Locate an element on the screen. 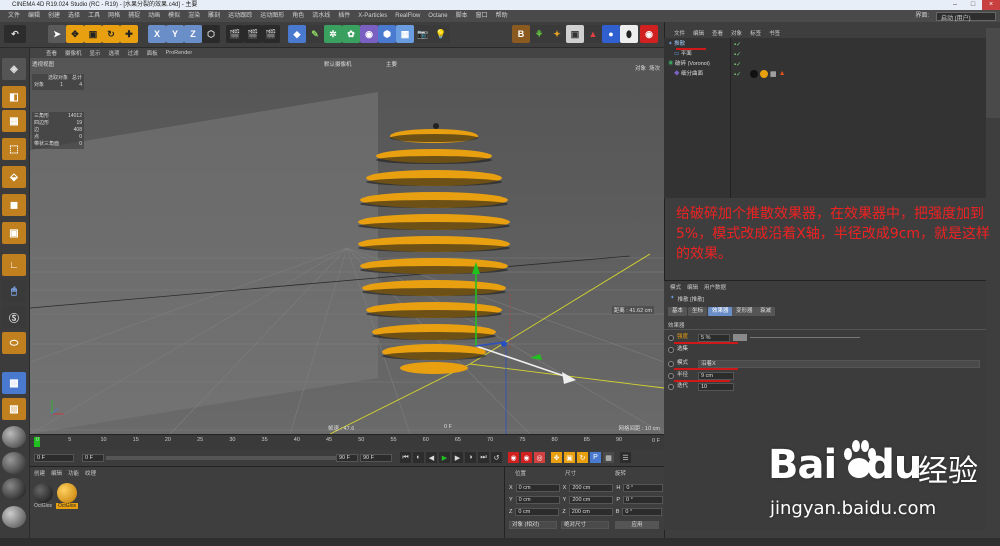  object-menu-item: 对象 is located at coordinates (736, 33).